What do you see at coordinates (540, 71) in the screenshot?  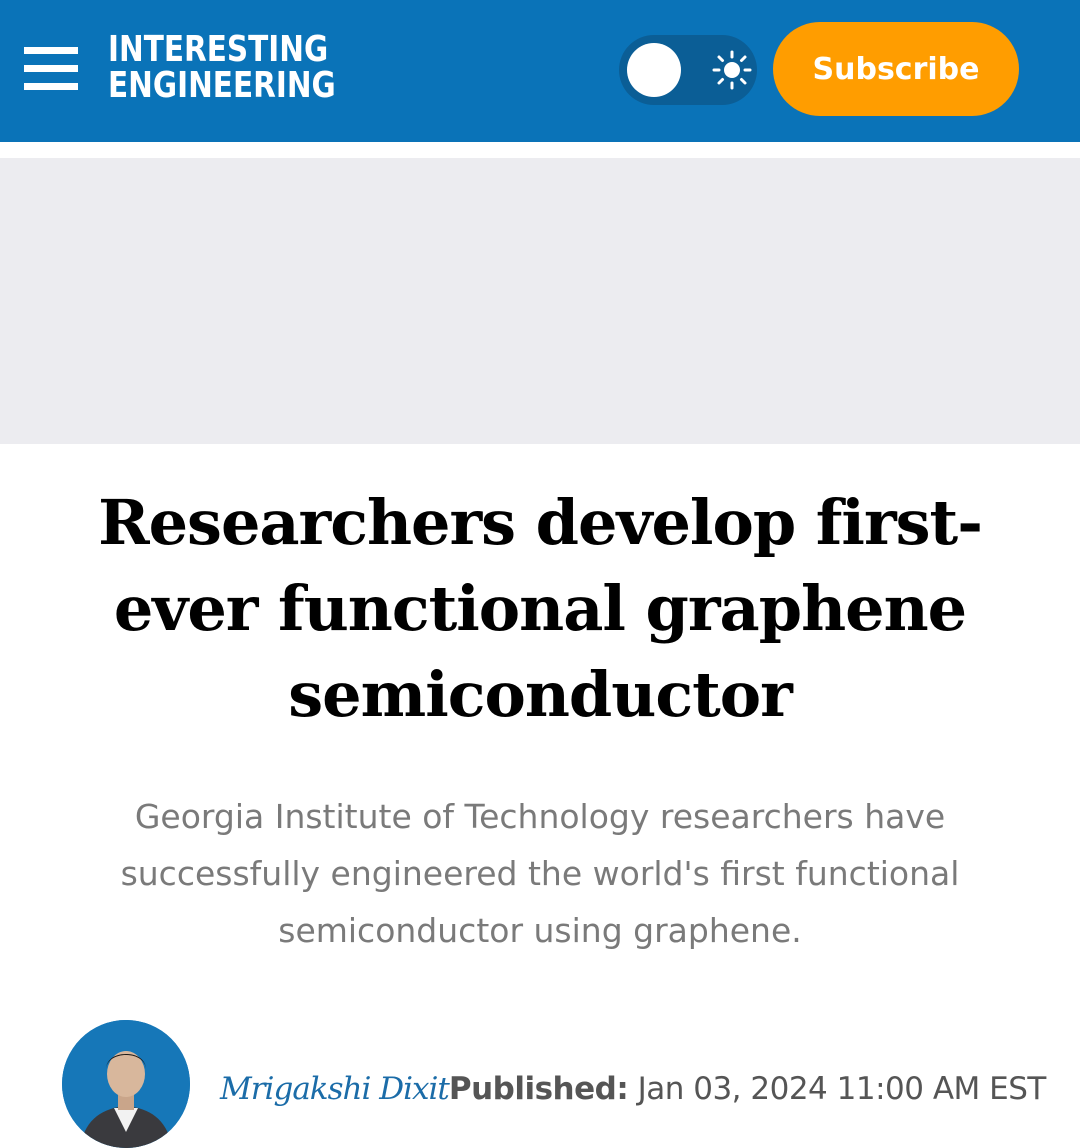 I see `site-header: INTERESTING ENGINEERING Subscribe` at bounding box center [540, 71].